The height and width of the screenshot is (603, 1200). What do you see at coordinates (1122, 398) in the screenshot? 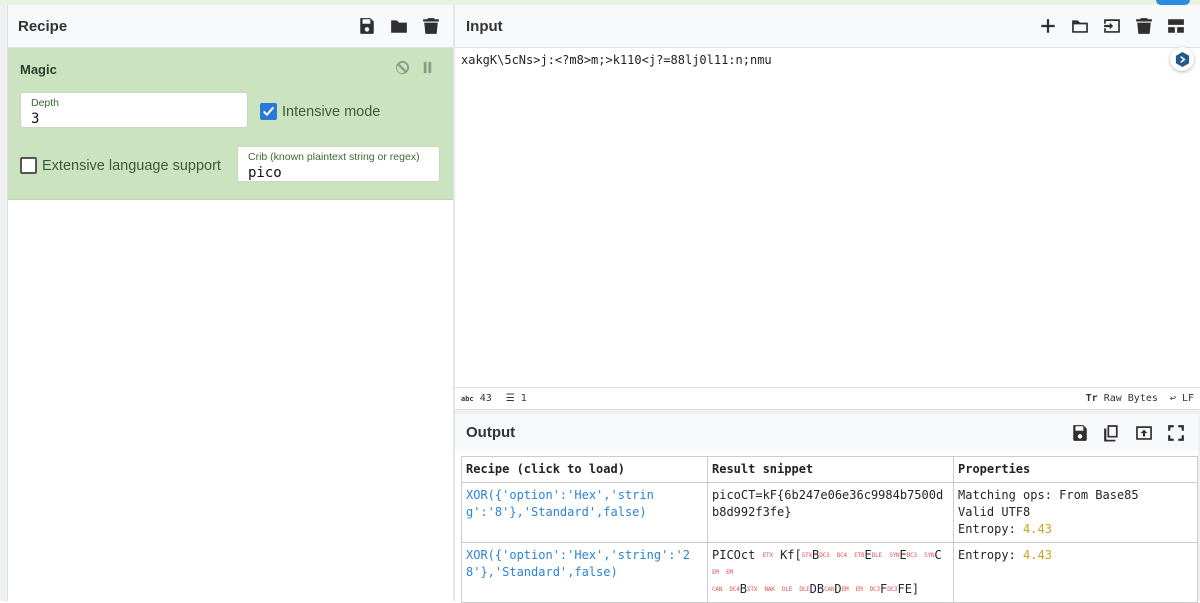
I see `raw-bytes-toggle: Tr Raw Bytes` at bounding box center [1122, 398].